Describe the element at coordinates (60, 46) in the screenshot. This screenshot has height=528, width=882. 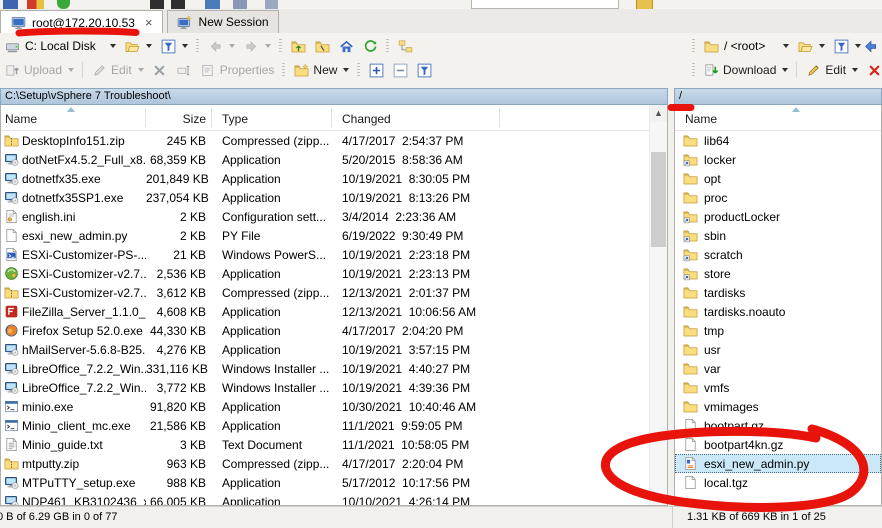
I see `local-drive-selector: C: Local Disk` at that location.